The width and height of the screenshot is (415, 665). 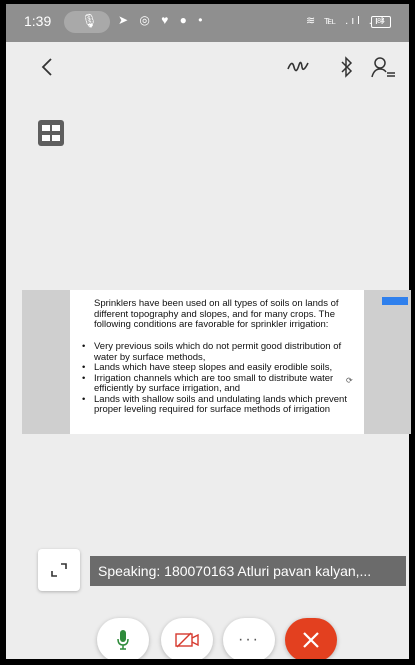 I want to click on recording-indicator: 🎙, so click(x=87, y=22).